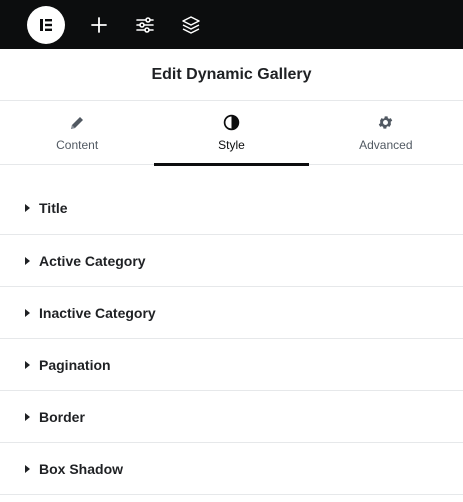  I want to click on panel-tabs: Content Style Advanced, so click(231, 133).